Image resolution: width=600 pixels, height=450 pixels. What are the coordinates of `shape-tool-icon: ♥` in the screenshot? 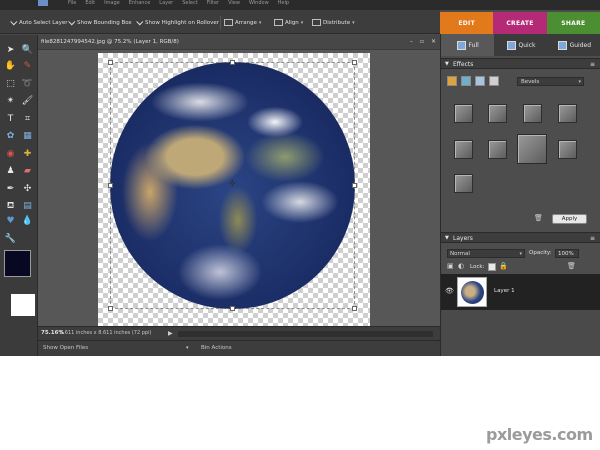 It's located at (10, 221).